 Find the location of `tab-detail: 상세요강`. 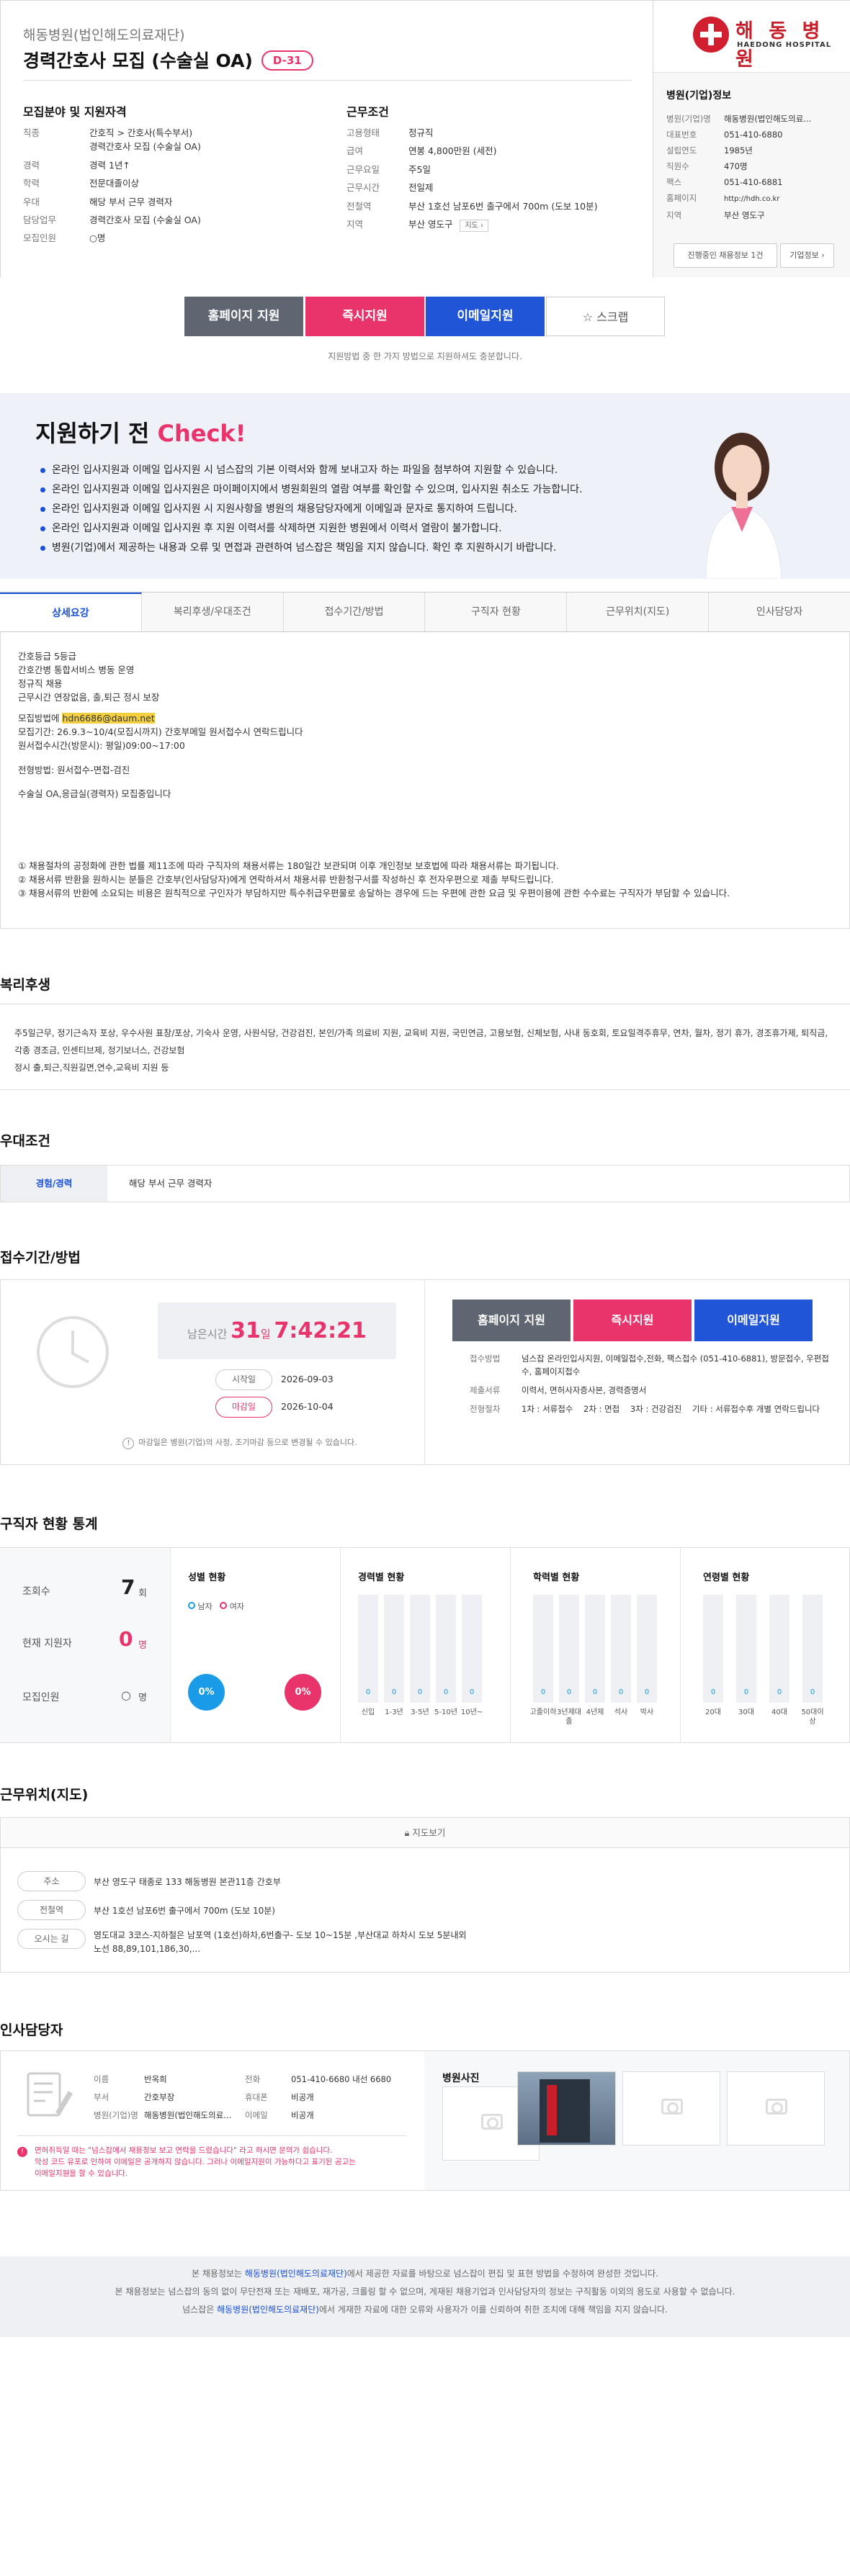

tab-detail: 상세요강 is located at coordinates (71, 612).